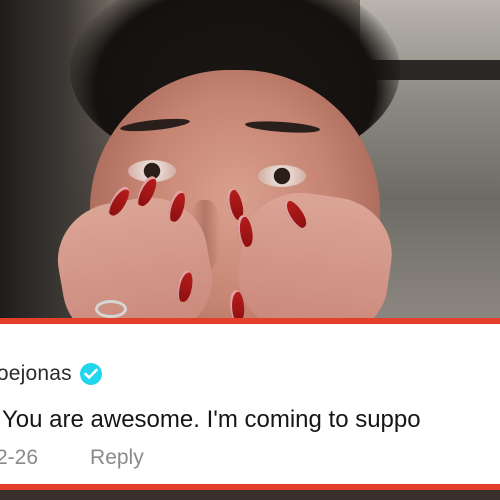 This screenshot has height=500, width=500. What do you see at coordinates (117, 458) in the screenshot?
I see `reply-button: Reply` at bounding box center [117, 458].